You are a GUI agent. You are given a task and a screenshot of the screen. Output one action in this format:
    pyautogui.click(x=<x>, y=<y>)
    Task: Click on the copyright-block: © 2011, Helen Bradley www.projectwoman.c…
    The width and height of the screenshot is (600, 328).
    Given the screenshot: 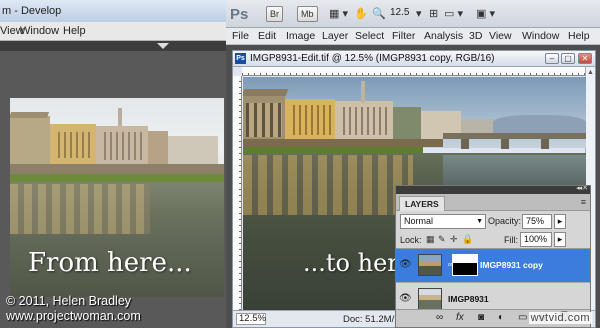 What is the action you would take?
    pyautogui.click(x=73, y=309)
    